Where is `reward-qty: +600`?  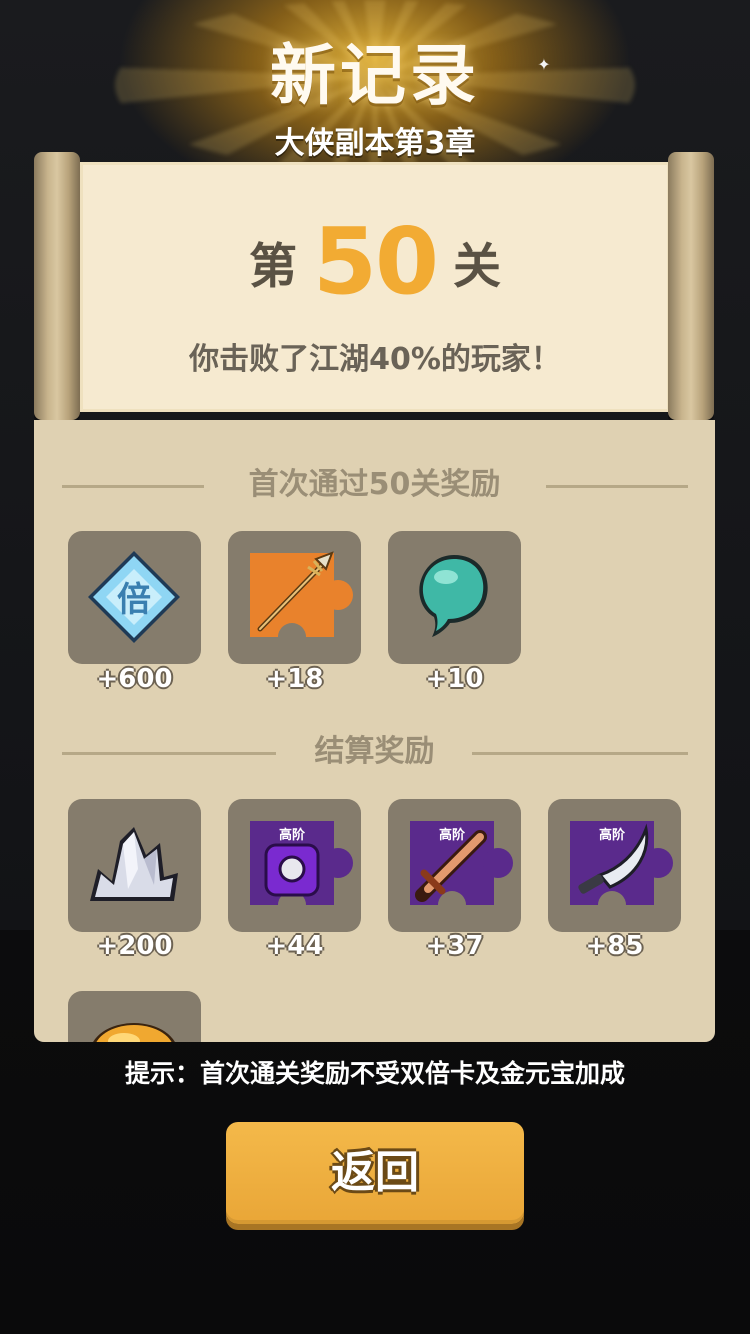 reward-qty: +600 is located at coordinates (134, 679).